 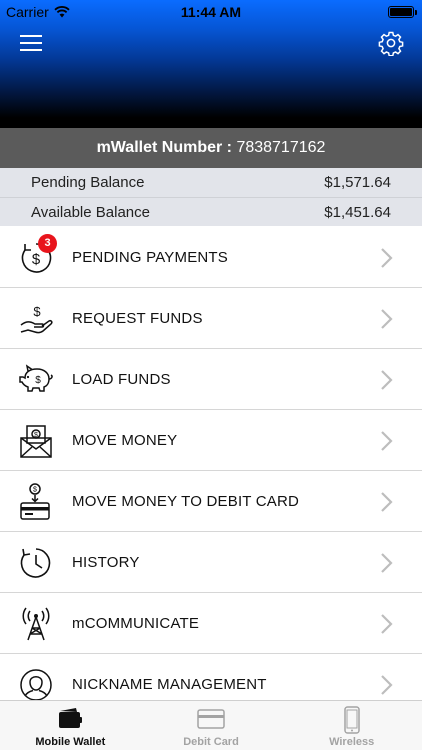 I want to click on pending-balance-label: Pending Balance, so click(x=88, y=182).